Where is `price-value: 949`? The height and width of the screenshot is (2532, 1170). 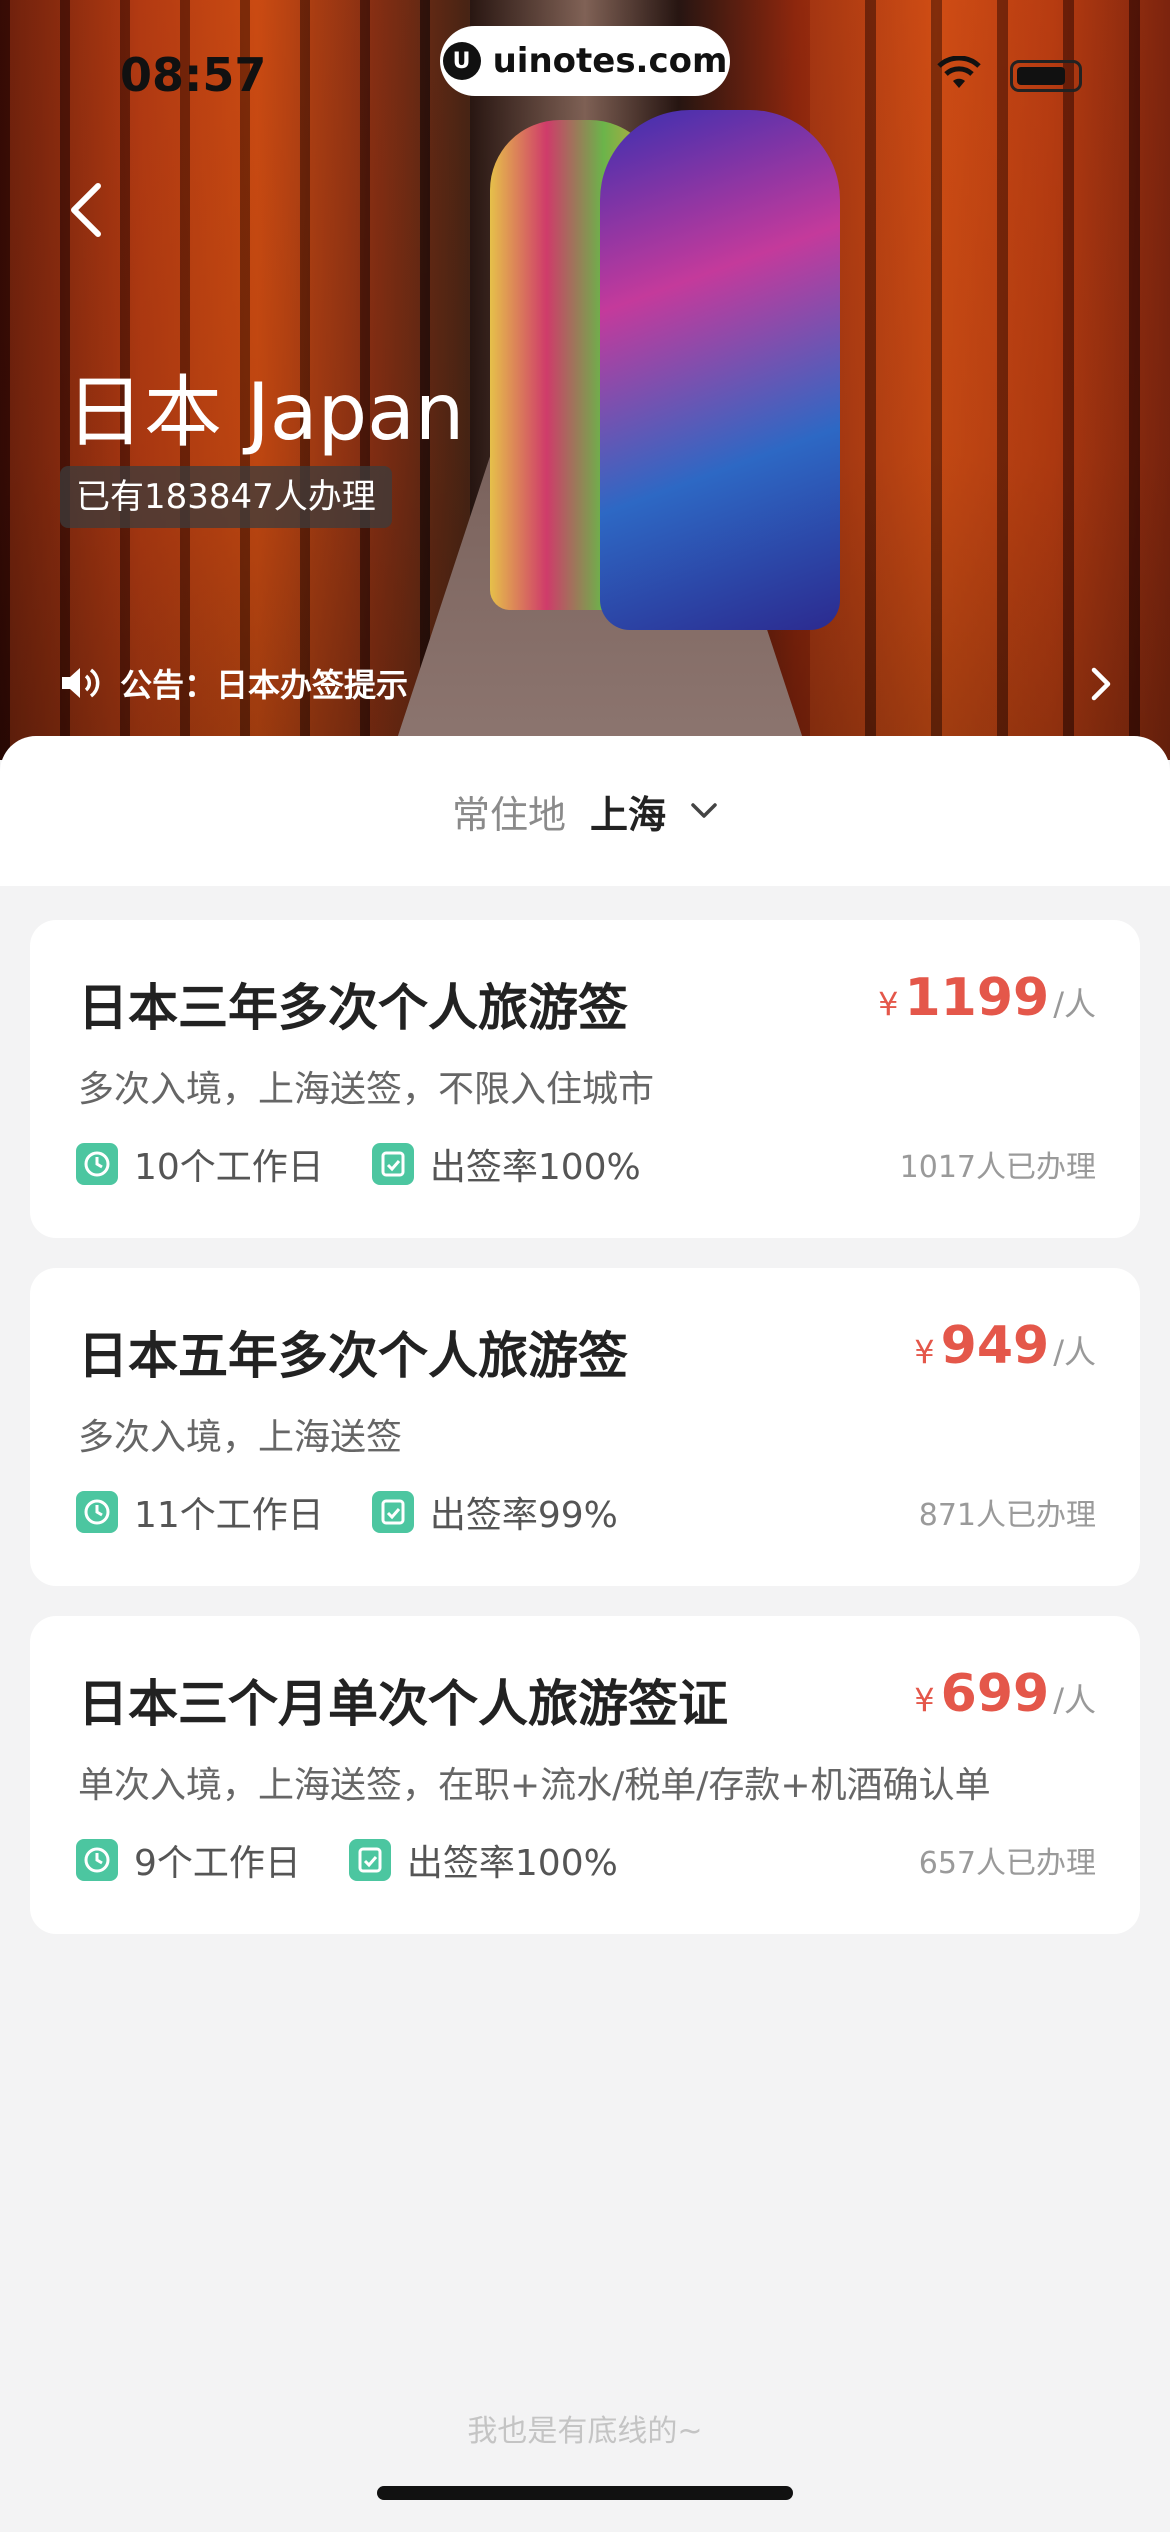 price-value: 949 is located at coordinates (995, 1346).